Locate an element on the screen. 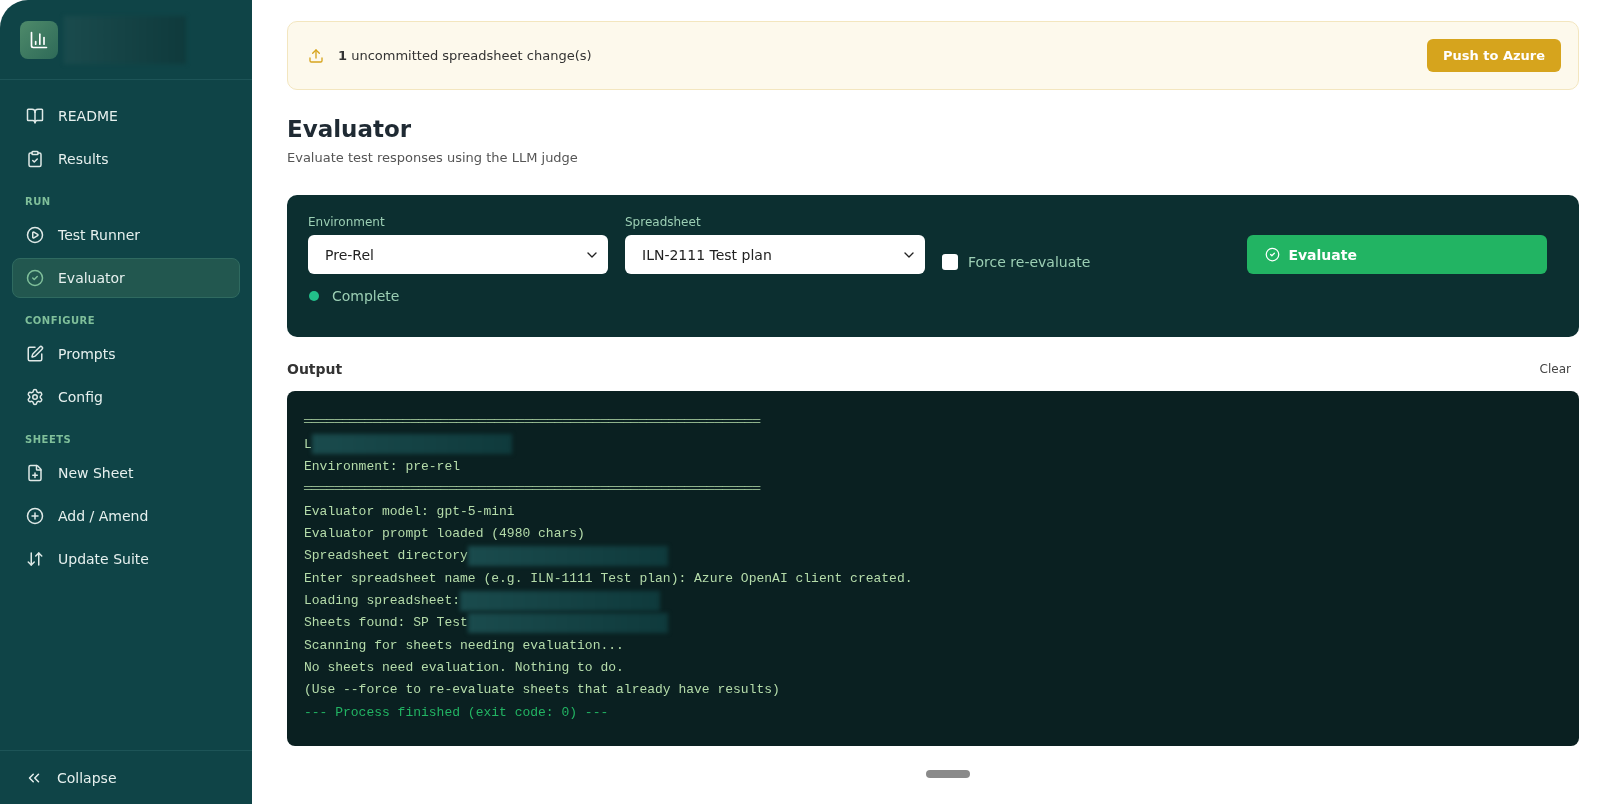  sidebar-item: Evaluator is located at coordinates (126, 278).